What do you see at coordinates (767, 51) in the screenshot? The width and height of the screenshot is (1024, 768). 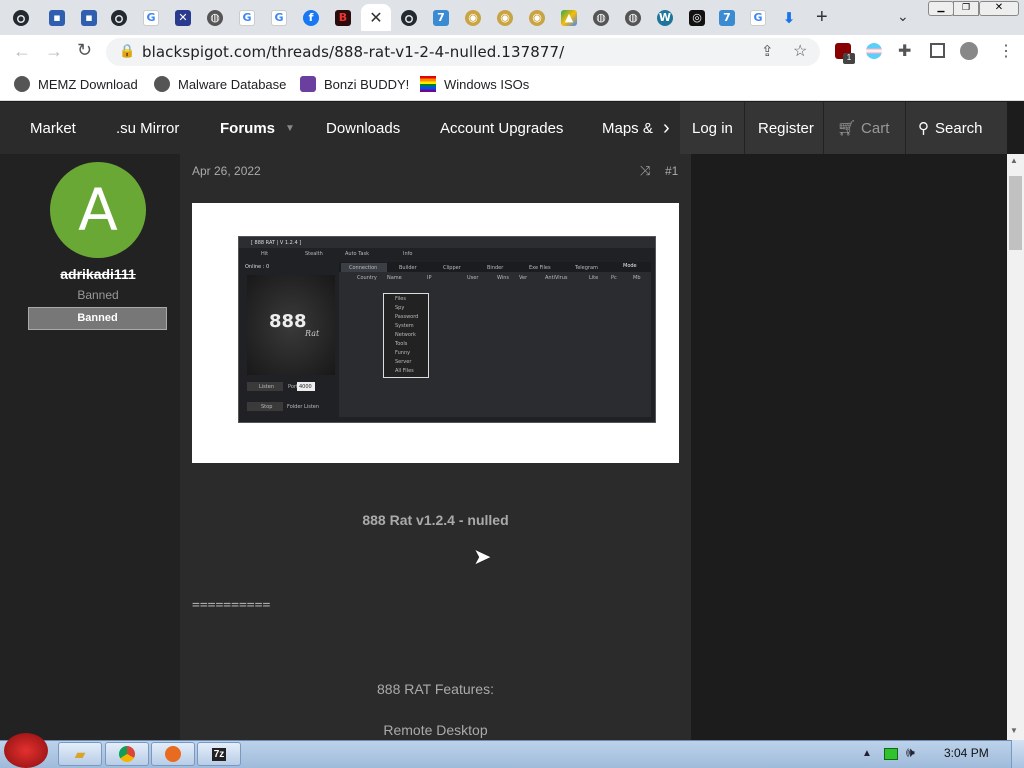 I see `share-icon: ⇪` at bounding box center [767, 51].